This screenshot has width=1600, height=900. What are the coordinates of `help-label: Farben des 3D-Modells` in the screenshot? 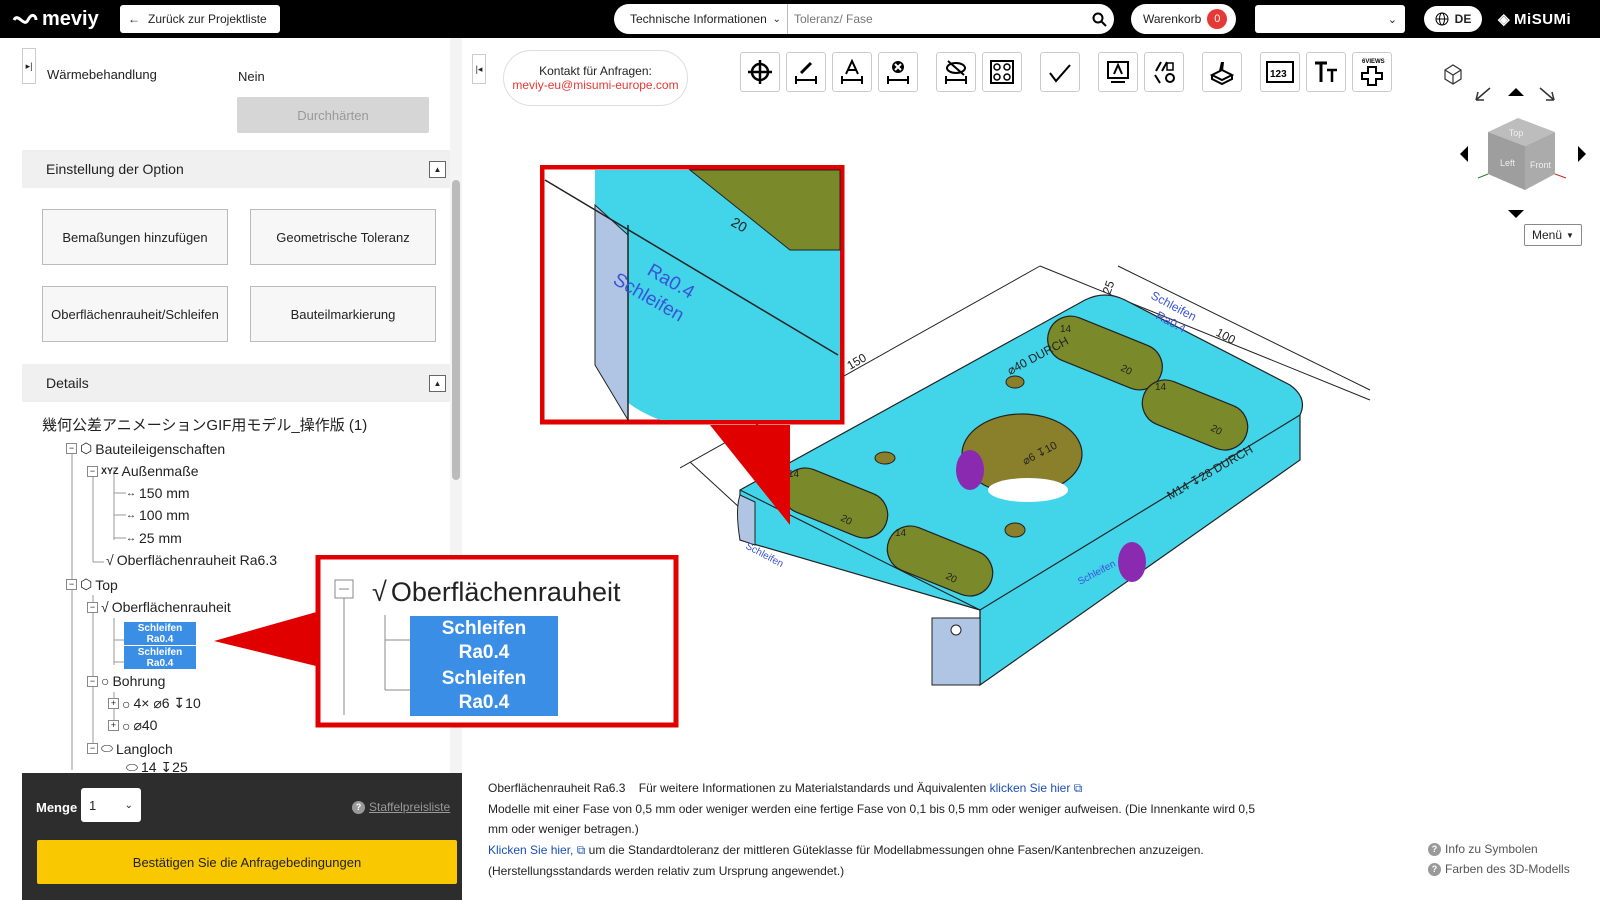 It's located at (1507, 869).